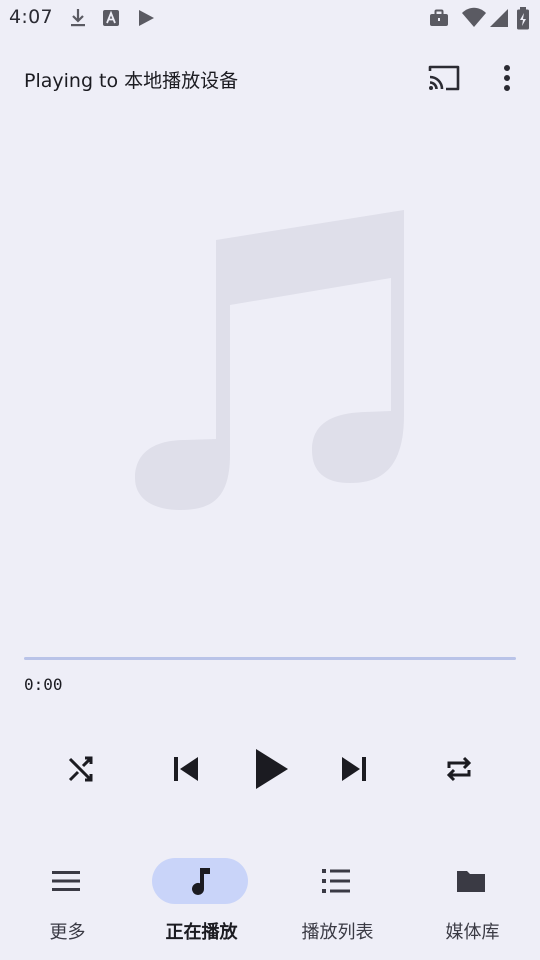 Image resolution: width=540 pixels, height=960 pixels. Describe the element at coordinates (31, 17) in the screenshot. I see `status-time: 4:07` at that location.